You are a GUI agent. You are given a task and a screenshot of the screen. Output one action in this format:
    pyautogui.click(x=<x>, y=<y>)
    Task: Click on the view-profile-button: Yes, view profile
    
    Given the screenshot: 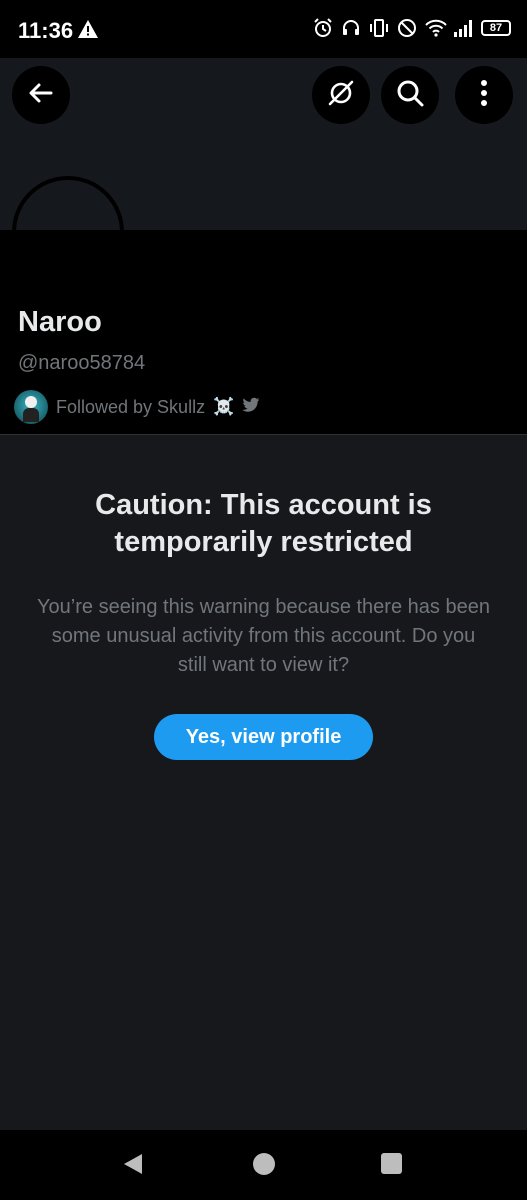 What is the action you would take?
    pyautogui.click(x=263, y=737)
    